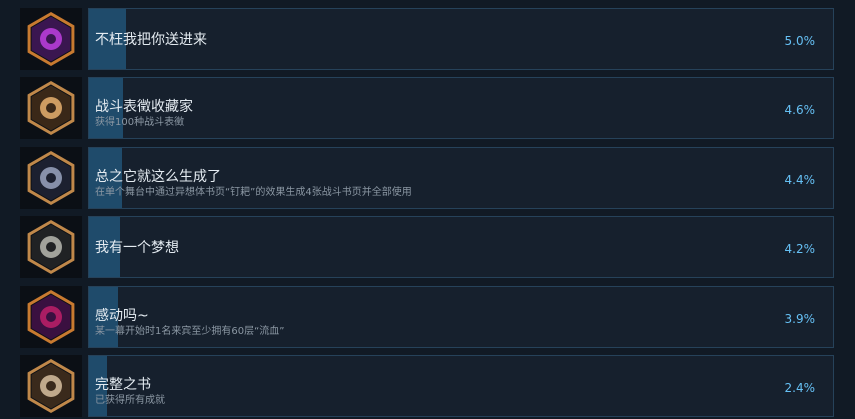 This screenshot has width=855, height=419. What do you see at coordinates (151, 40) in the screenshot?
I see `achievement-title: 不枉我把你送进来` at bounding box center [151, 40].